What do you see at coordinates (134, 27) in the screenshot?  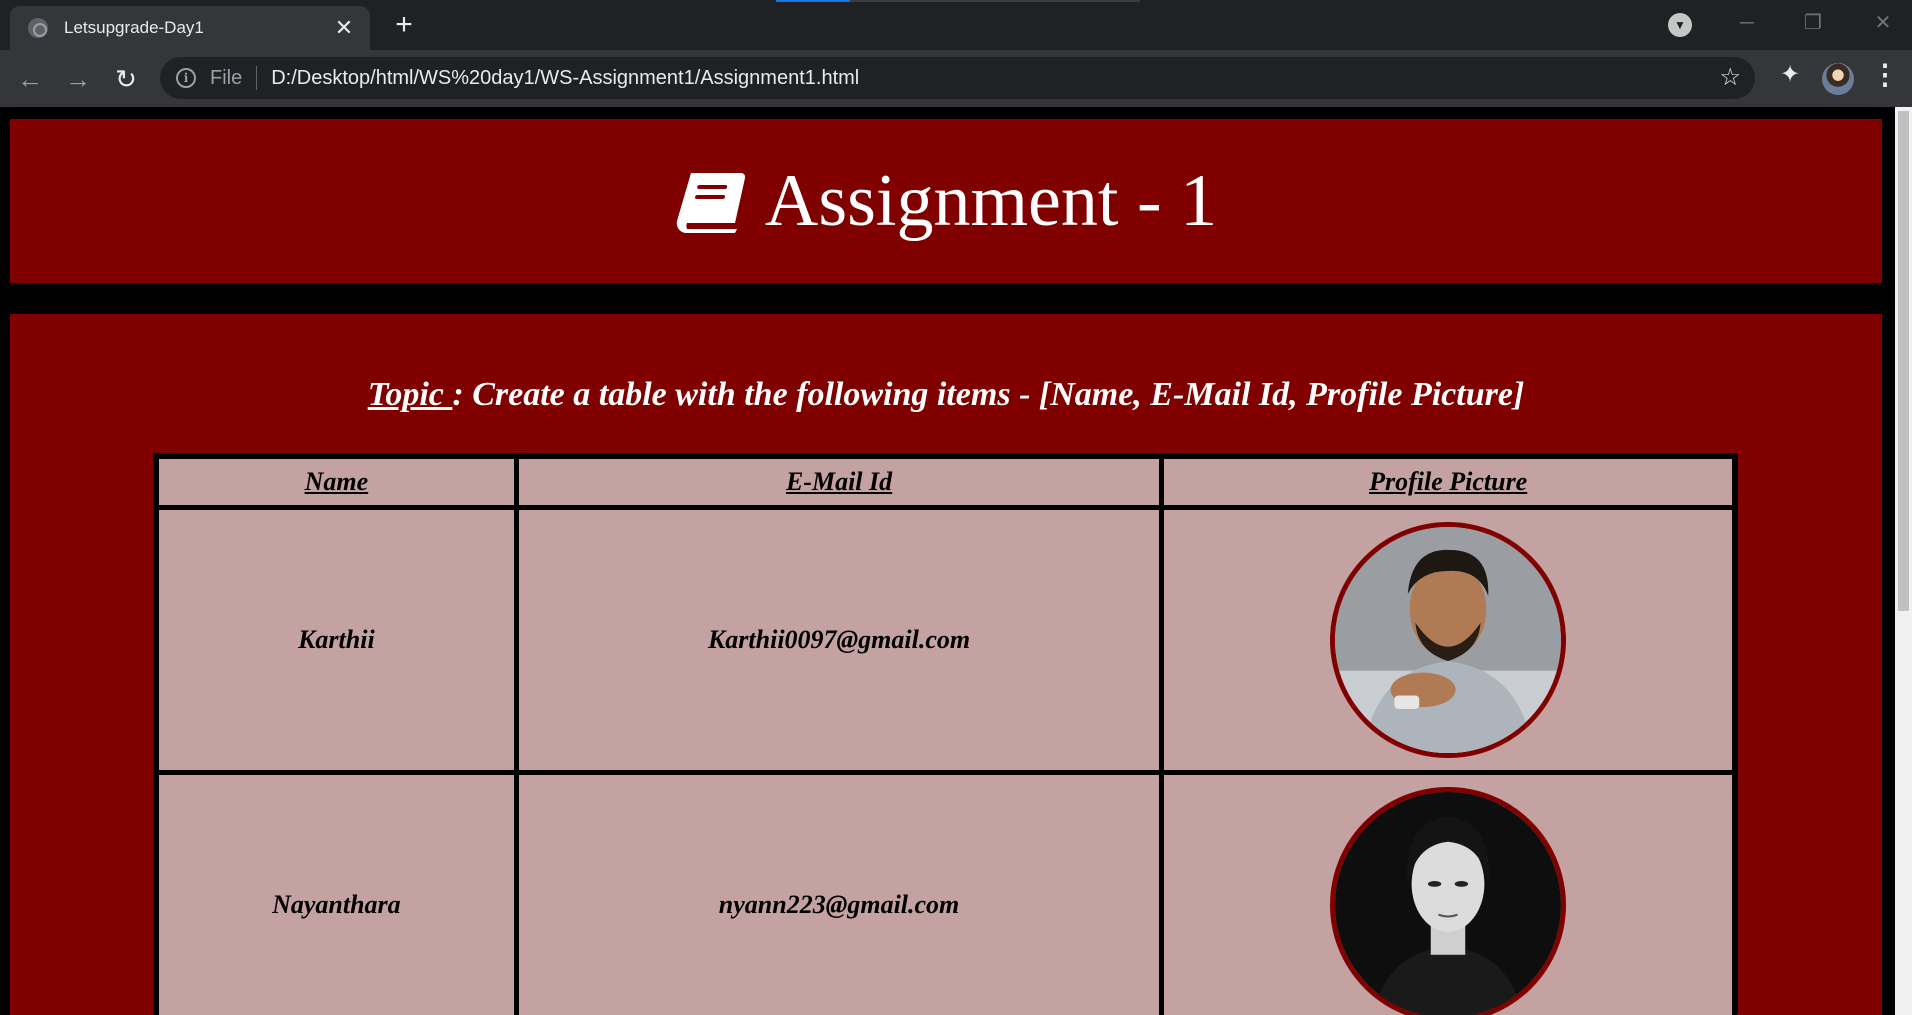 I see `tab-title: Letsupgrade-Day1` at bounding box center [134, 27].